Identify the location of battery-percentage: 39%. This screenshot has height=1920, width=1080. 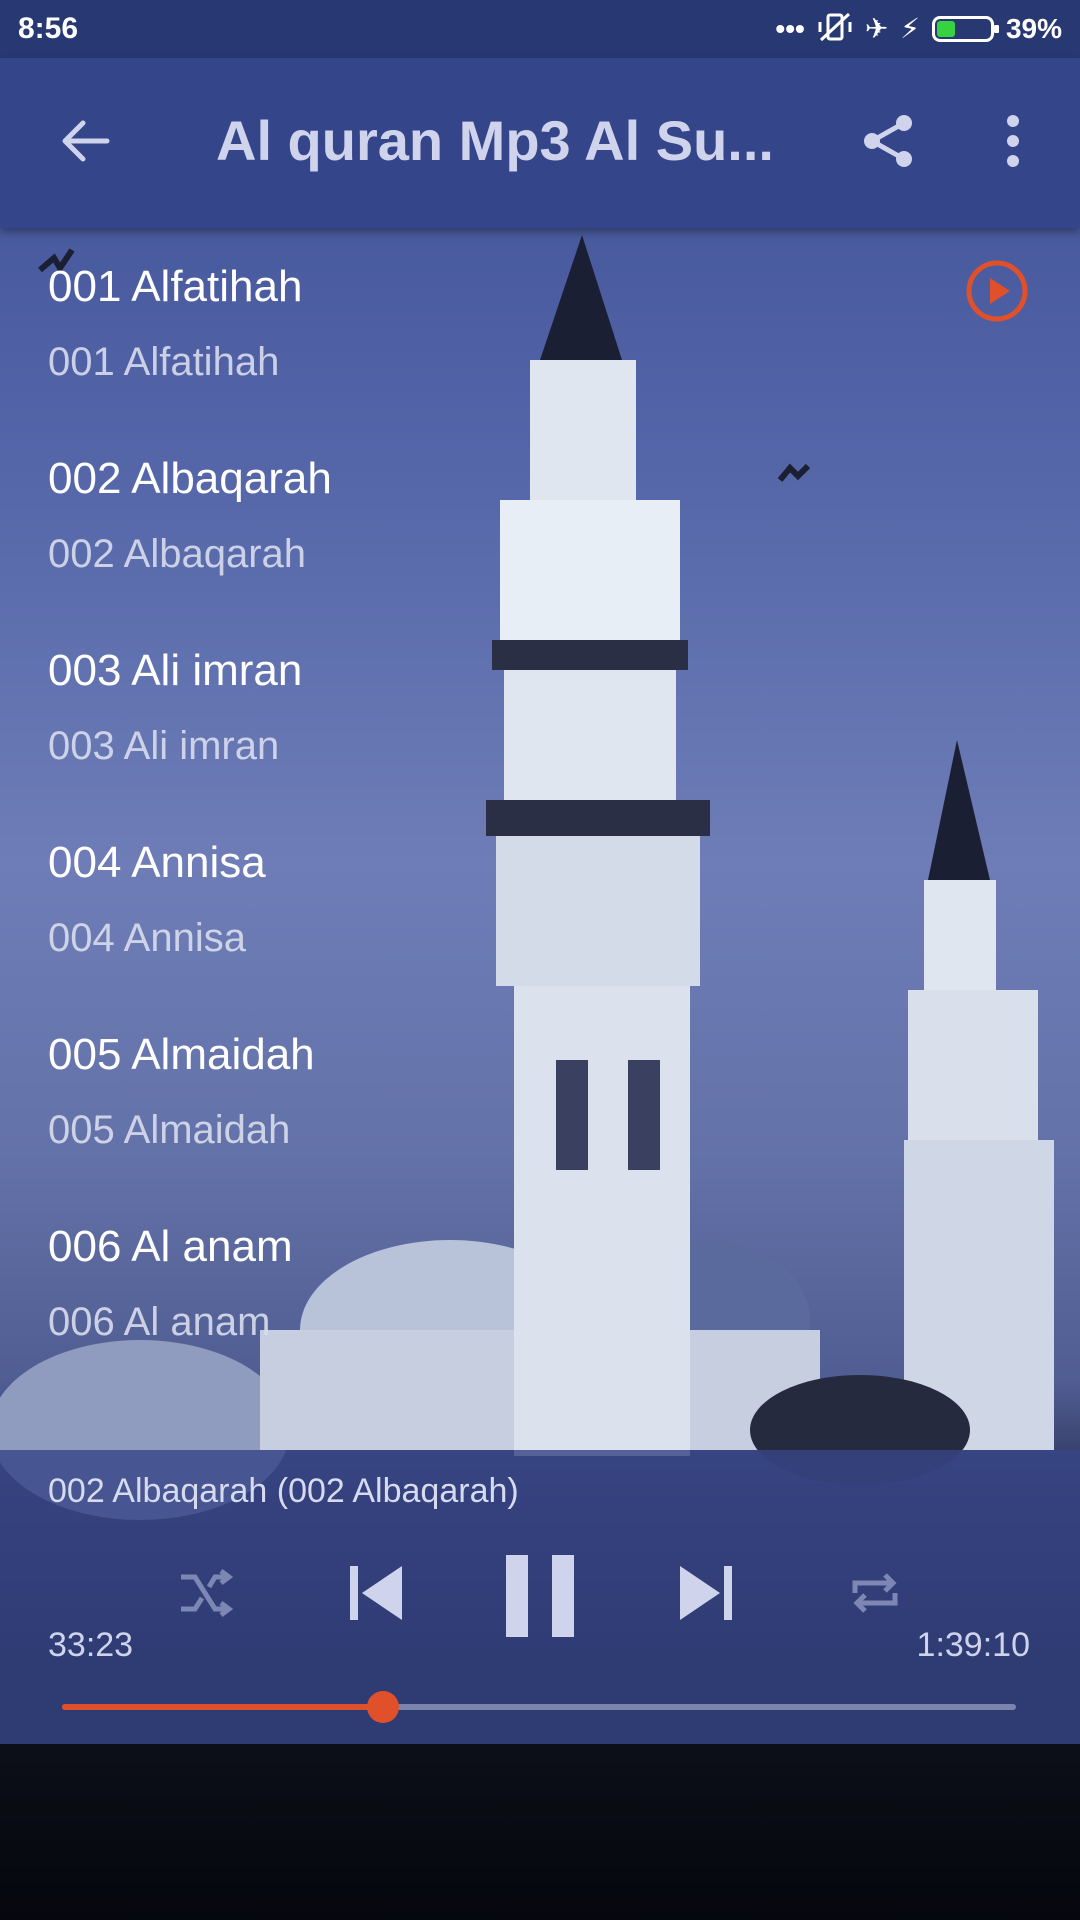
(1033, 28).